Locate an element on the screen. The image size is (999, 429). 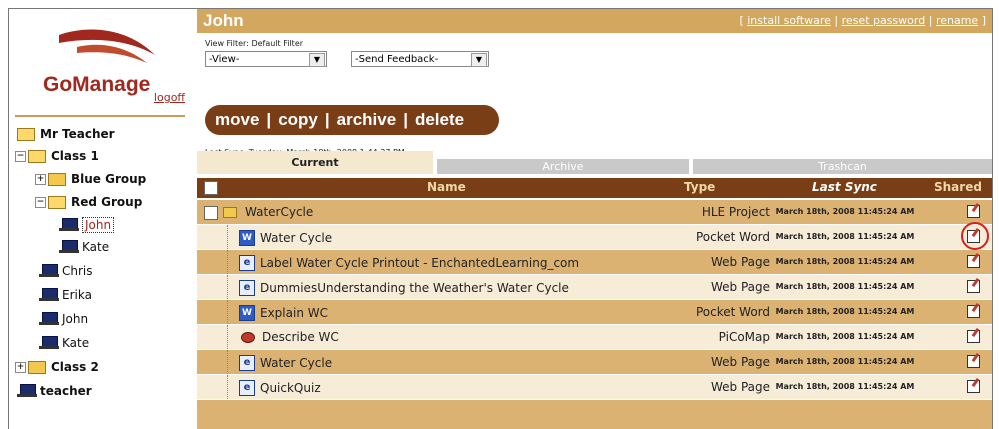
tree-node-erika: Erika is located at coordinates (65, 295).